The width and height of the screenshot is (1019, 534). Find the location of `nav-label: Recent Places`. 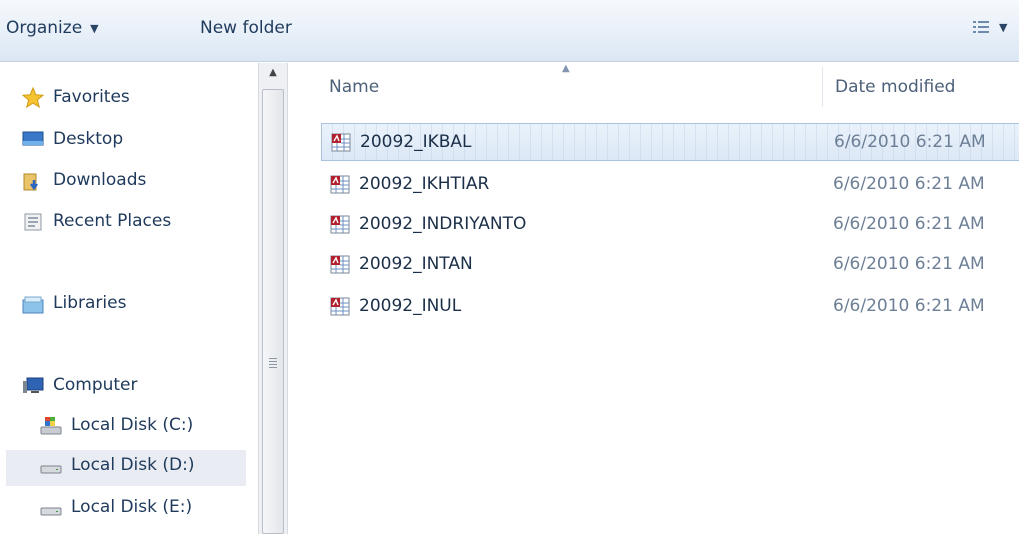

nav-label: Recent Places is located at coordinates (112, 221).